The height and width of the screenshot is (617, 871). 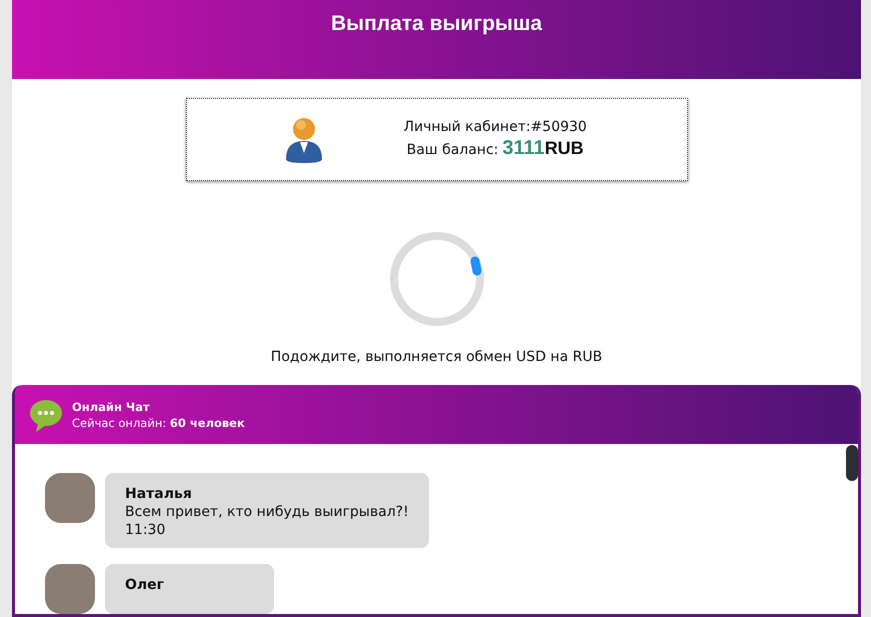 What do you see at coordinates (523, 148) in the screenshot?
I see `balance-amount: 3111` at bounding box center [523, 148].